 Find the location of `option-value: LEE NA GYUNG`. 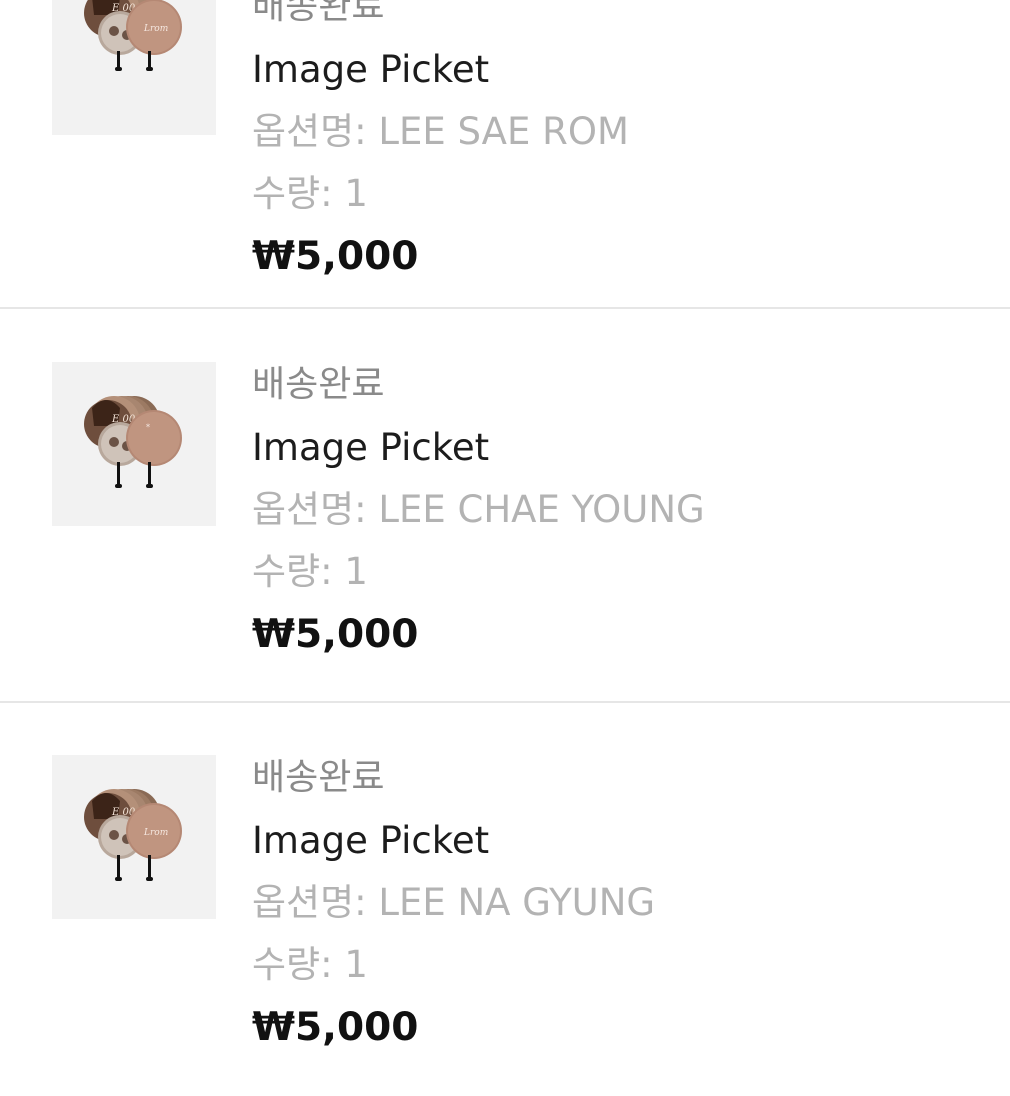

option-value: LEE NA GYUNG is located at coordinates (517, 902).